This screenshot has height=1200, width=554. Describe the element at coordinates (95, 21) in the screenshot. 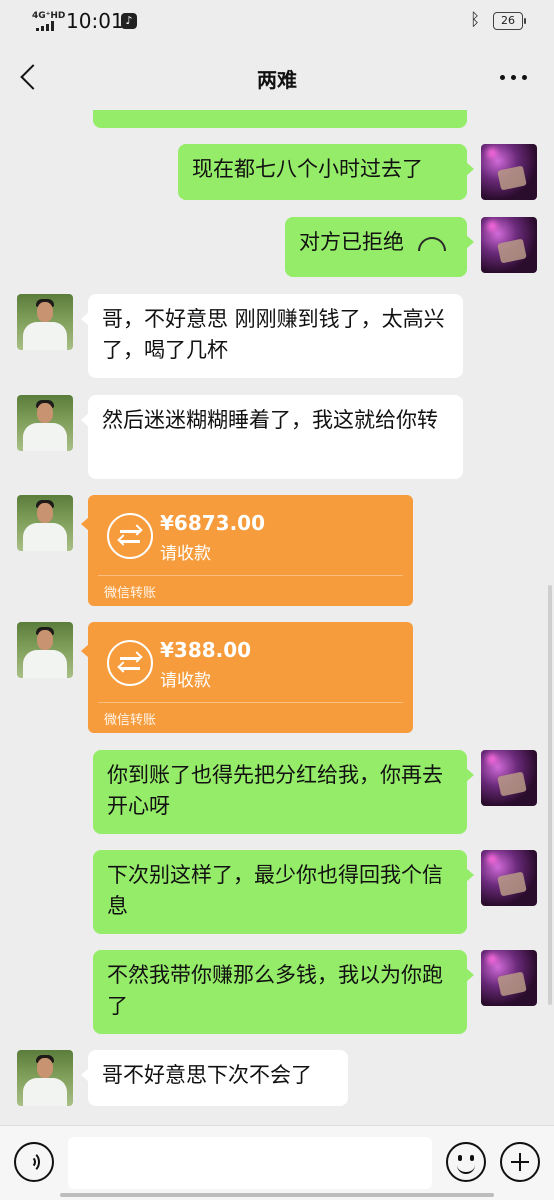

I see `status-time: 10:01` at that location.